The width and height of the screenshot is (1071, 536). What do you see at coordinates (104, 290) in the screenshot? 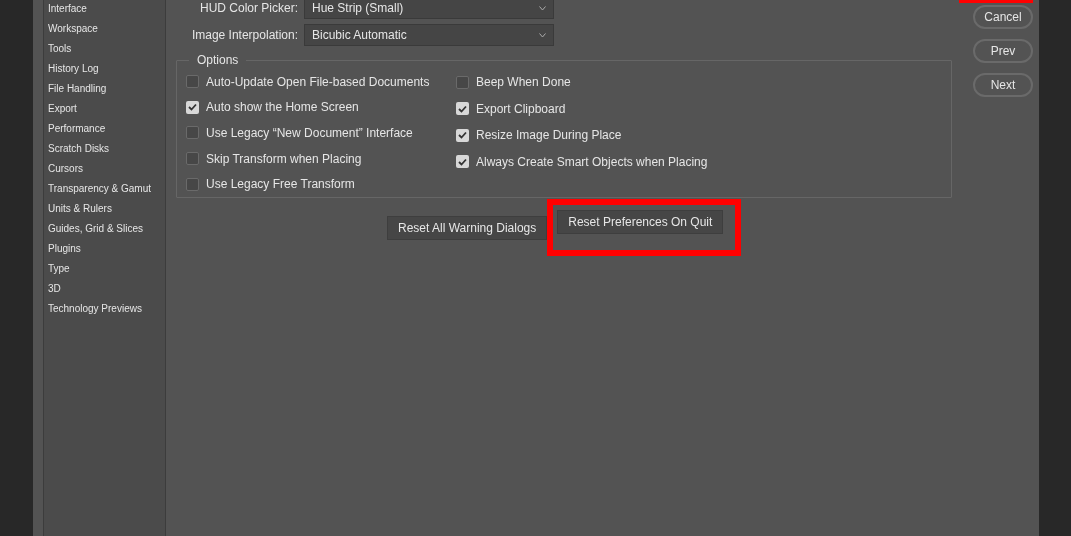
I see `sidebar-item: 3D` at bounding box center [104, 290].